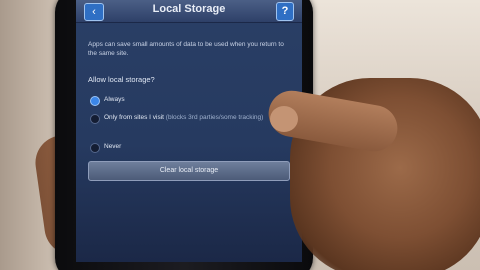  I want to click on clear-storage-button: Clear local storage, so click(189, 171).